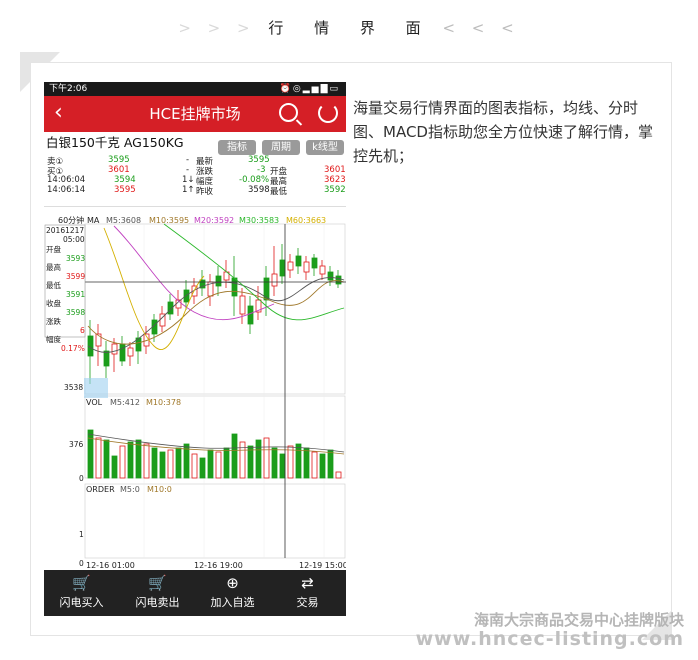  What do you see at coordinates (237, 147) in the screenshot?
I see `tab-indicator: 指标` at bounding box center [237, 147].